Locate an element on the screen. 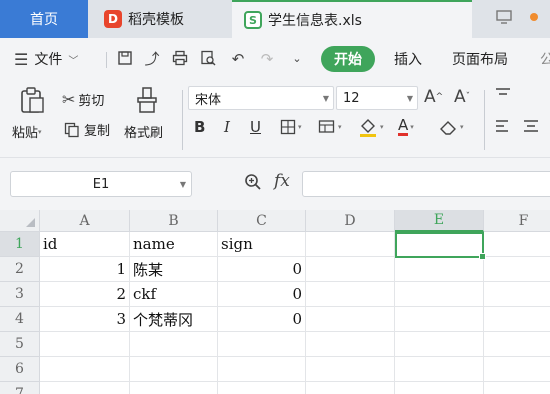  cell-a6 is located at coordinates (85, 369).